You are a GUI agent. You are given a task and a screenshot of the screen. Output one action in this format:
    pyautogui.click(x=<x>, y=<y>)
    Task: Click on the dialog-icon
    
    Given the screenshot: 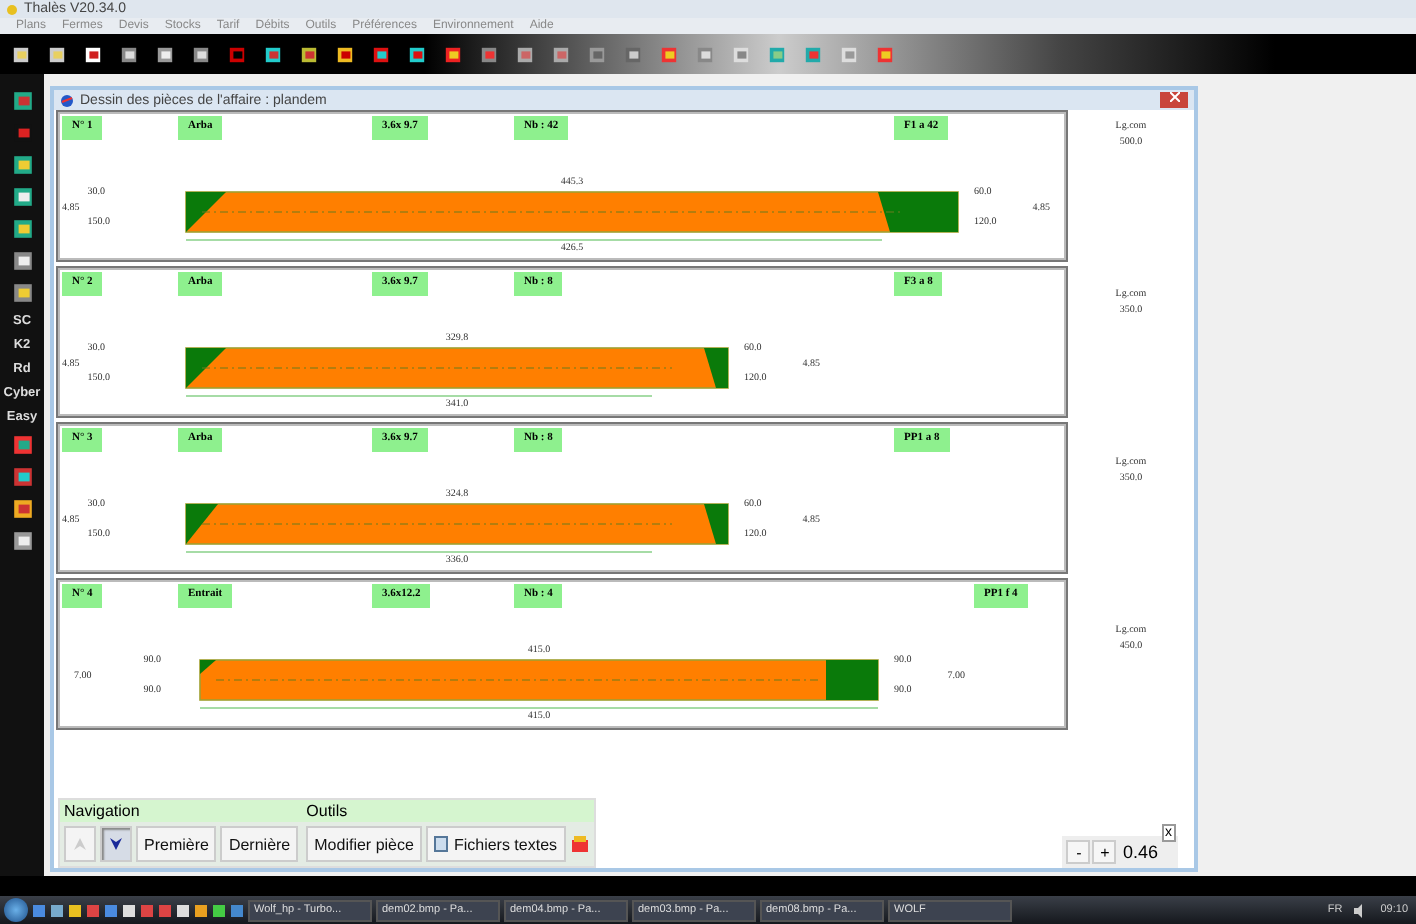 What is the action you would take?
    pyautogui.click(x=67, y=100)
    